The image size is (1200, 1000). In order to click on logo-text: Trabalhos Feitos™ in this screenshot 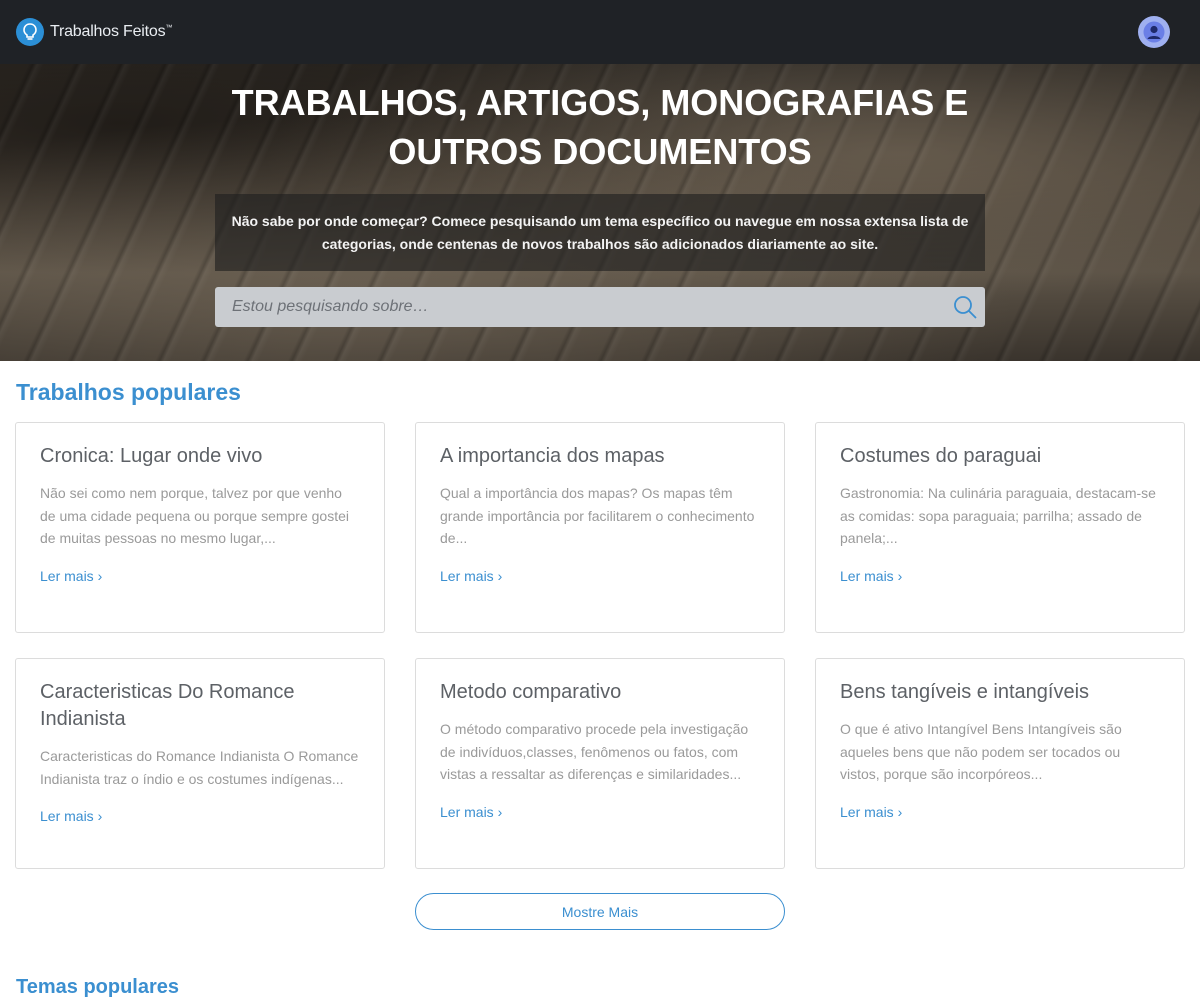, I will do `click(111, 31)`.